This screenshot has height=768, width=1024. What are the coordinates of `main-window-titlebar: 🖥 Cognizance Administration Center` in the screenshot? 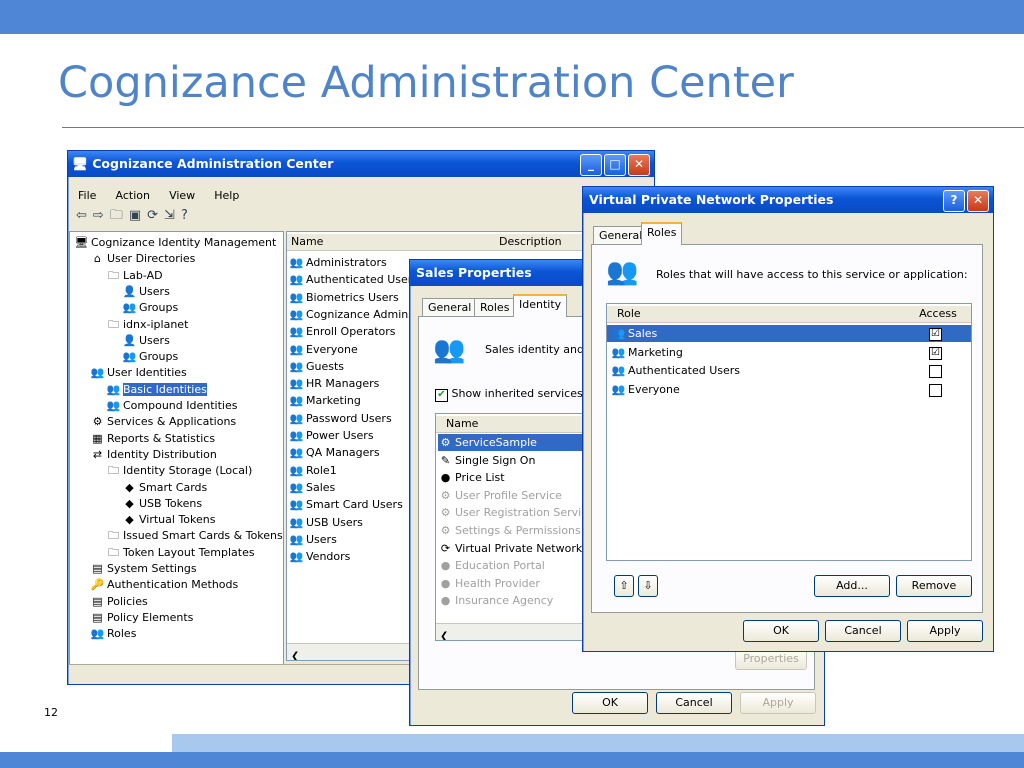 It's located at (361, 164).